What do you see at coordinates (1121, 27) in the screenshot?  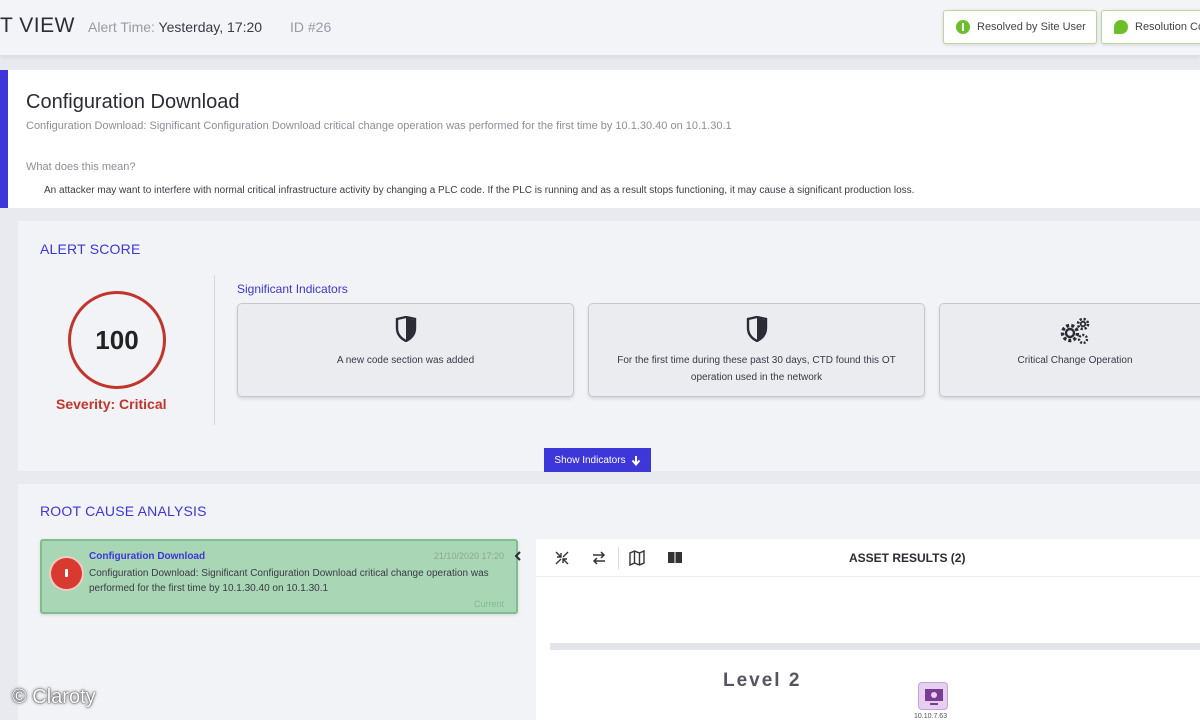 I see `comment-icon` at bounding box center [1121, 27].